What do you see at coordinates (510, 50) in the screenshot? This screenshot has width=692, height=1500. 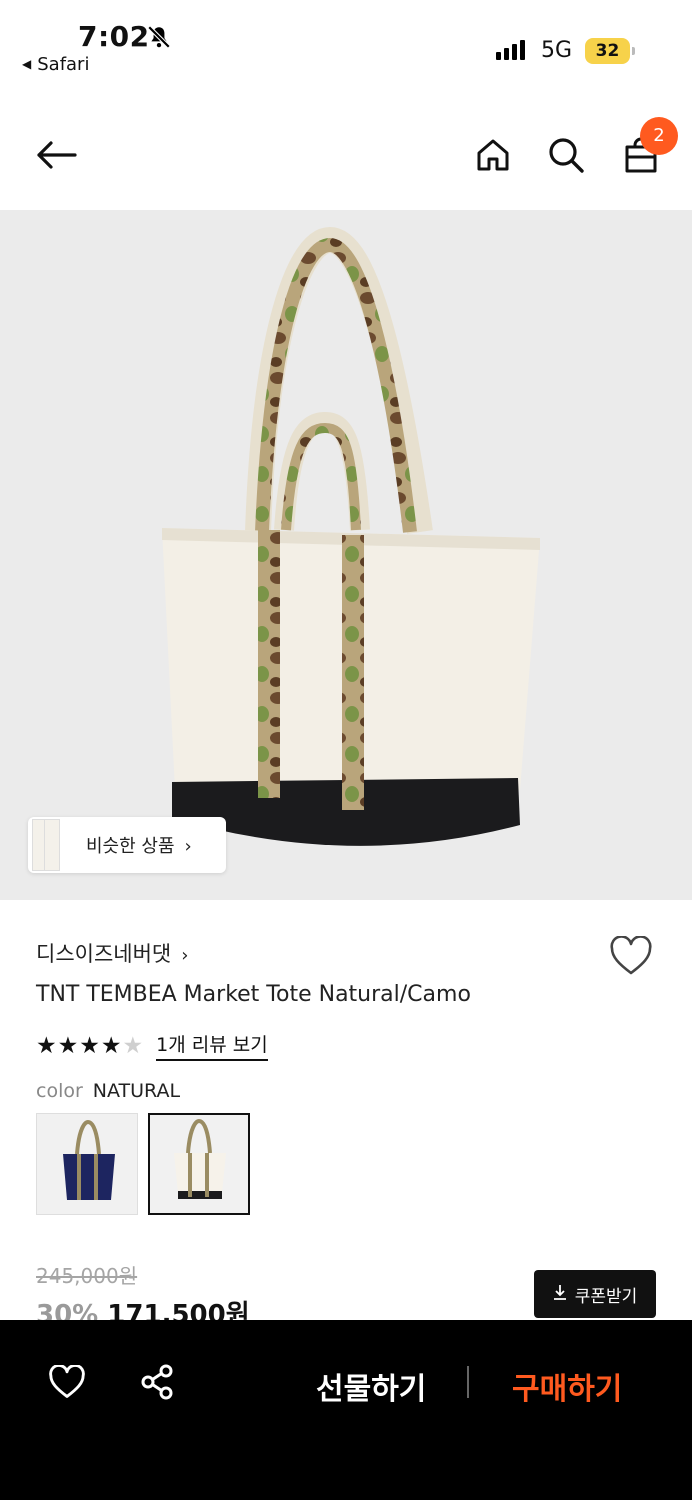 I see `signal-icon` at bounding box center [510, 50].